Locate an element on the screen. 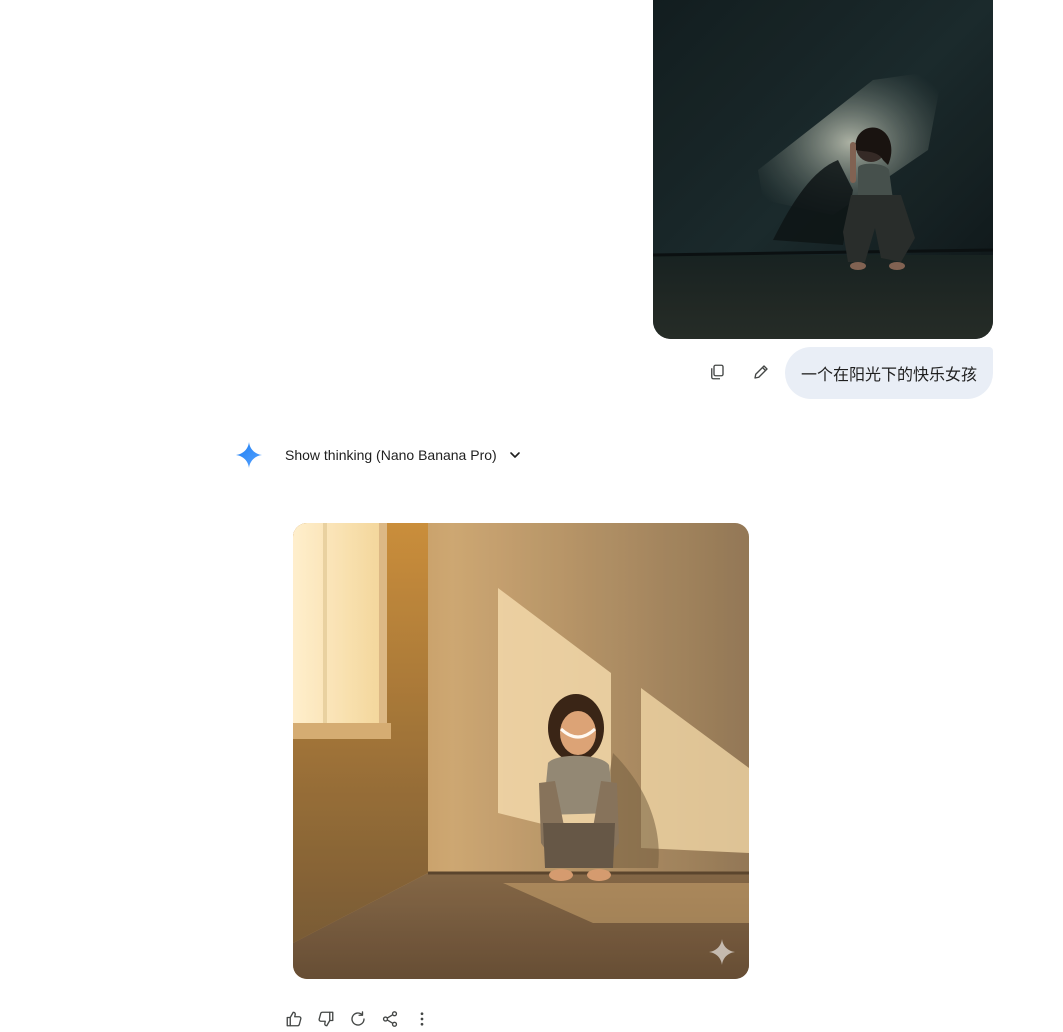 This screenshot has height=1032, width=1063. gemini-sparkle-watermark-icon is located at coordinates (722, 952).